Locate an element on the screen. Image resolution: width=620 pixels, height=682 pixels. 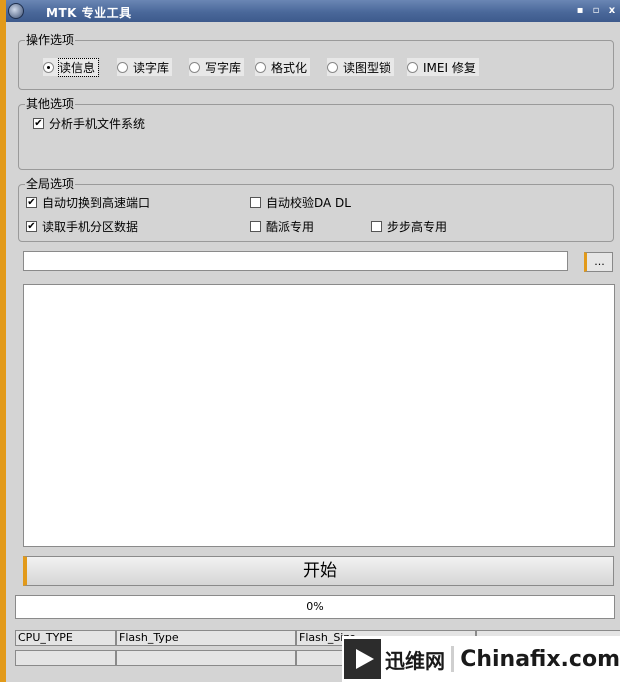
operations-group: 操作选项 读信息 读字库 写字库 格式化 读图型锁 IMEI 修复 is located at coordinates (316, 61).